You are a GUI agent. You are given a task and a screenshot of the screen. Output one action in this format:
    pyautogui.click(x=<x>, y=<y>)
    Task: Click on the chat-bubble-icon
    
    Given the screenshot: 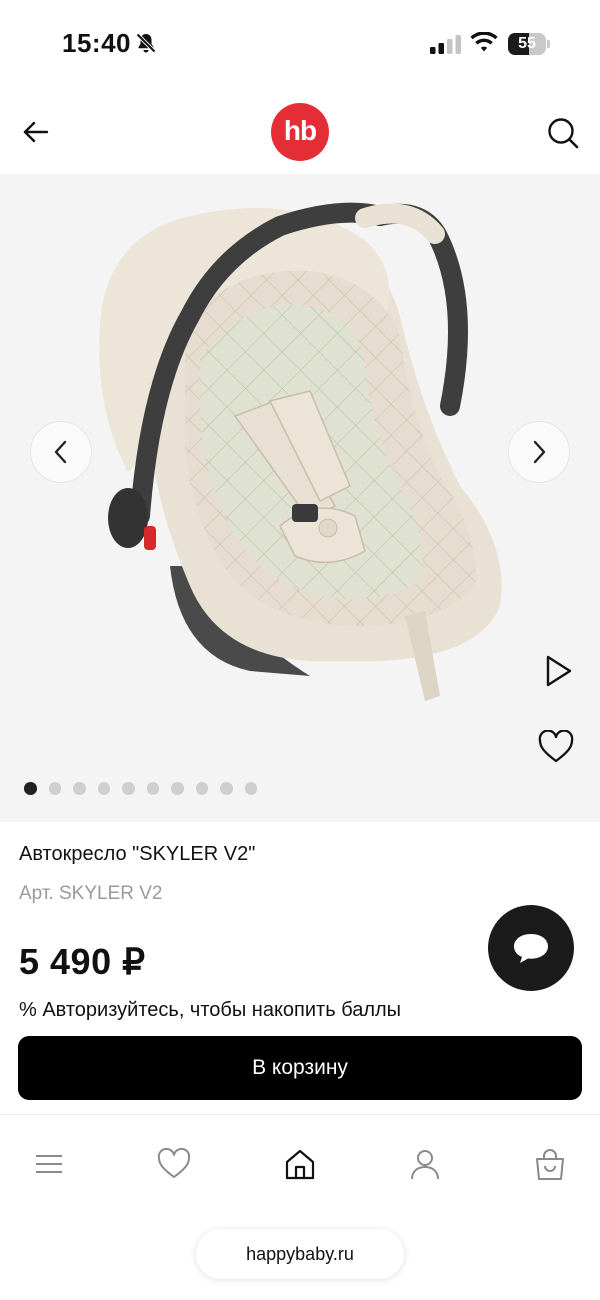 What is the action you would take?
    pyautogui.click(x=531, y=948)
    